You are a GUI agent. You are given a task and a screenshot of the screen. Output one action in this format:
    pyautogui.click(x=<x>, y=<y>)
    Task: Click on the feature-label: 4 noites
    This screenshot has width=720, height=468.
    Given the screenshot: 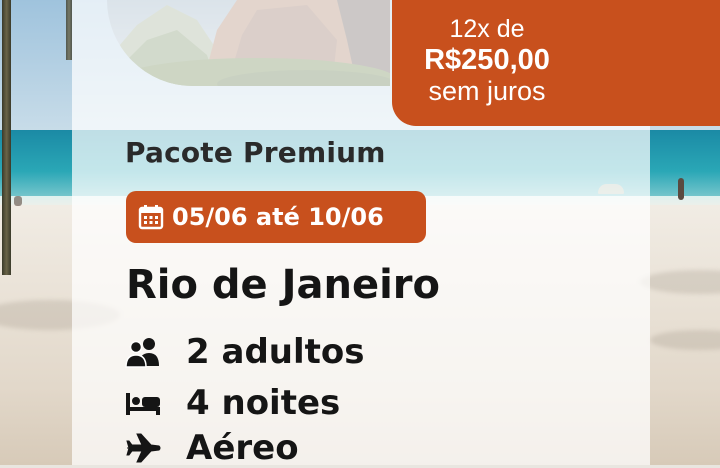 What is the action you would take?
    pyautogui.click(x=263, y=403)
    